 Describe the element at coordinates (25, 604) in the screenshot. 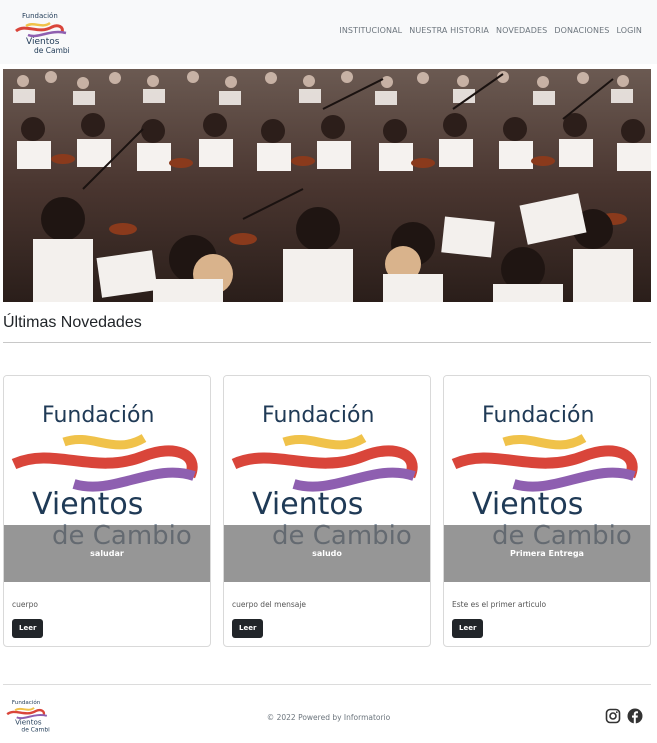

I see `card-text: cuerpo` at that location.